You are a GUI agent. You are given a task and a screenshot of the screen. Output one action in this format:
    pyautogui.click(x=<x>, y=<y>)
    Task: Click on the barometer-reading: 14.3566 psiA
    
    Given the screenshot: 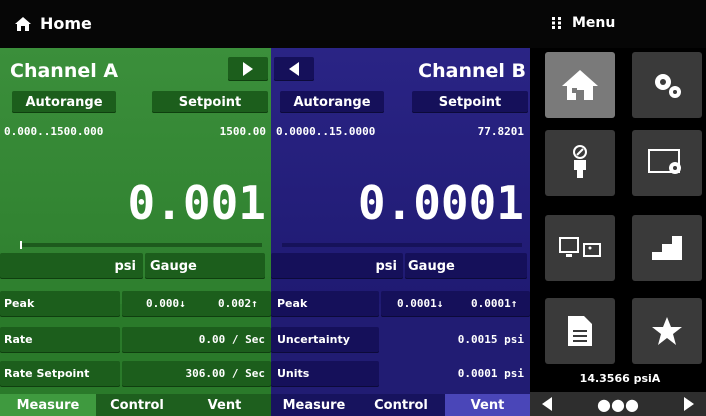 What is the action you would take?
    pyautogui.click(x=620, y=378)
    